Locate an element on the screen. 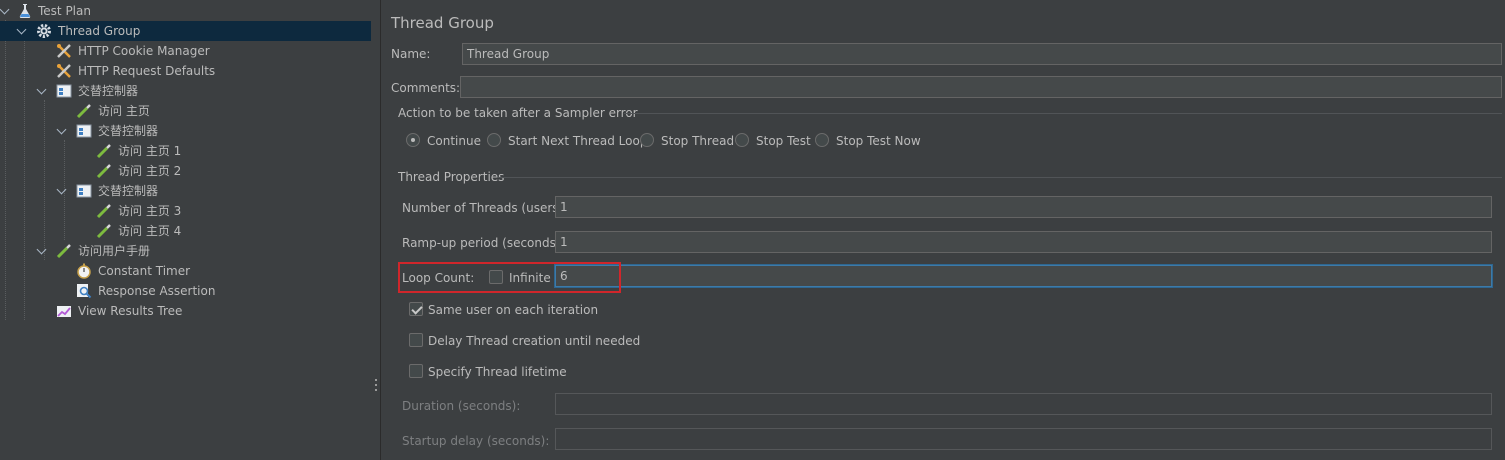 This screenshot has width=1505, height=460. panel-splitter is located at coordinates (376, 230).